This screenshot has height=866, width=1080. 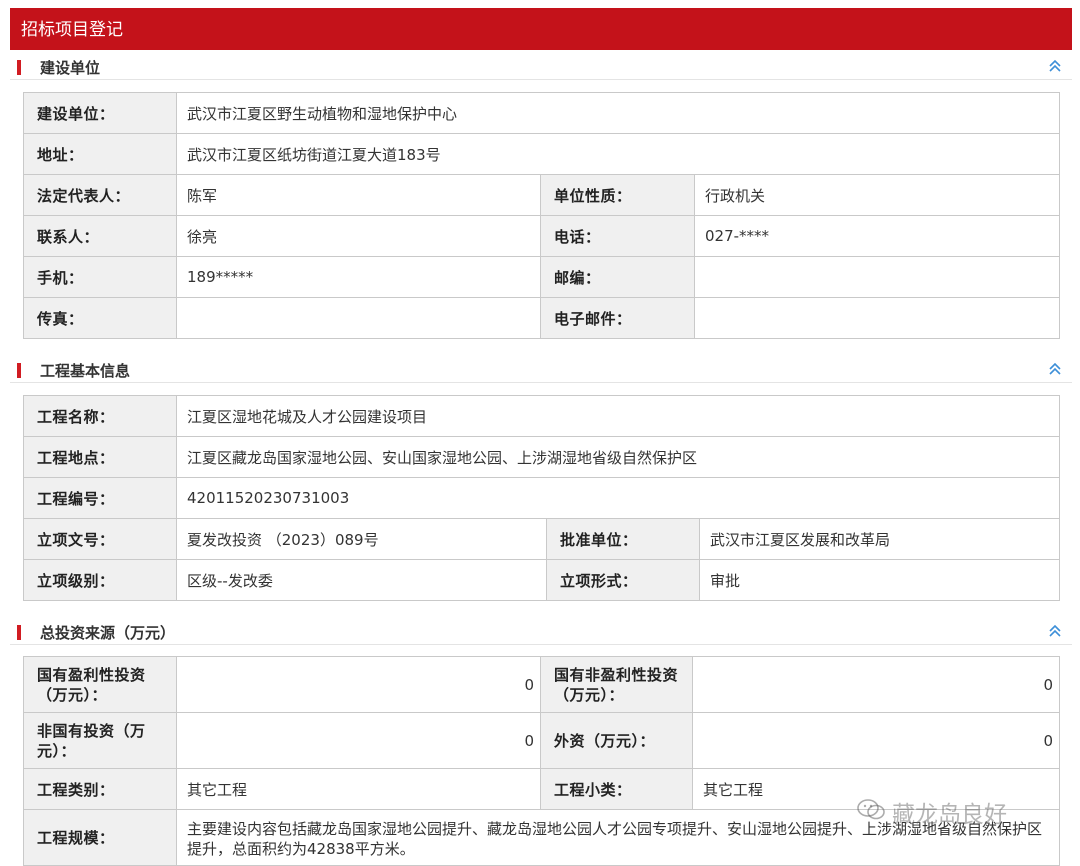 I want to click on table-row: 建设单位： 武汉市江夏区野生动植物和湿地保护中心, so click(x=542, y=113).